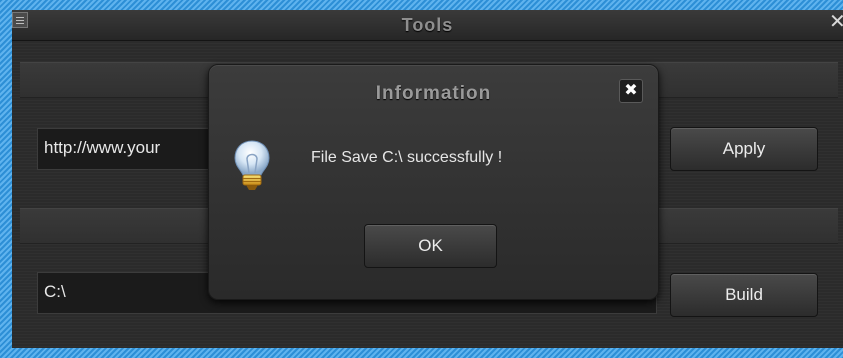  Describe the element at coordinates (631, 91) in the screenshot. I see `dialog-close-icon: ✖` at that location.